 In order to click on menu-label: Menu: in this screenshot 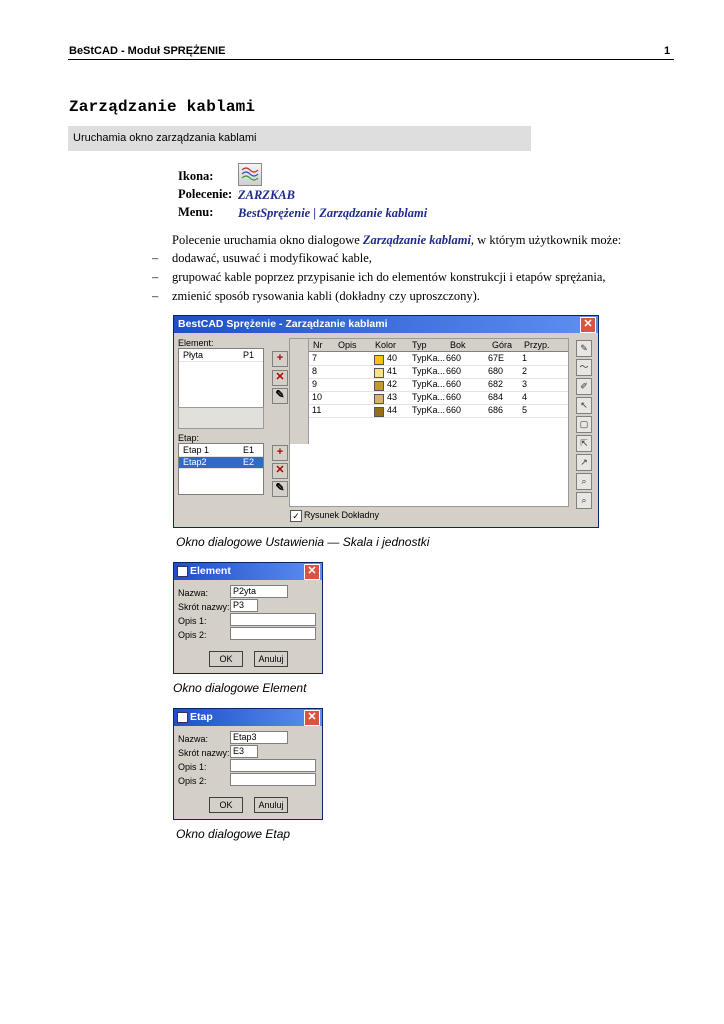, I will do `click(196, 212)`.